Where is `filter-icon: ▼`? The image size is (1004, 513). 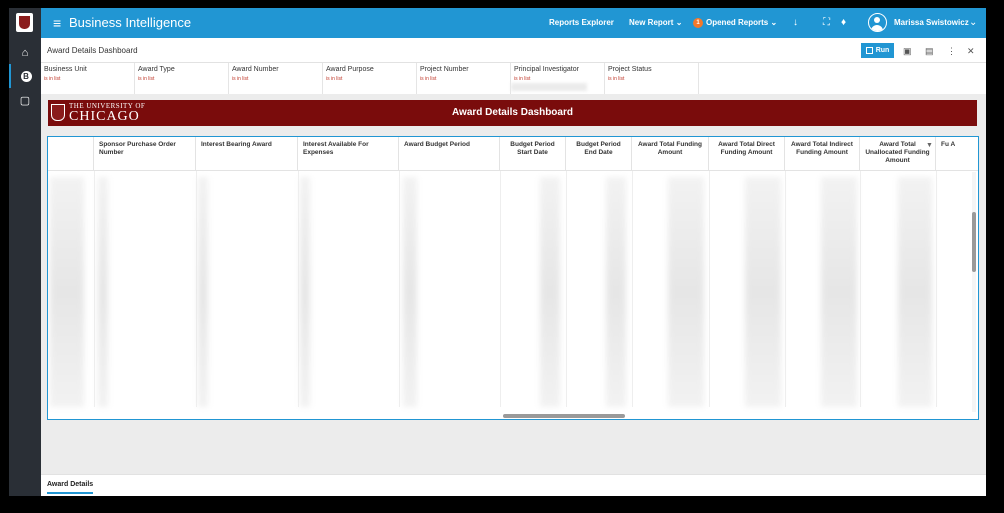
filter-icon: ▼ is located at coordinates (929, 145).